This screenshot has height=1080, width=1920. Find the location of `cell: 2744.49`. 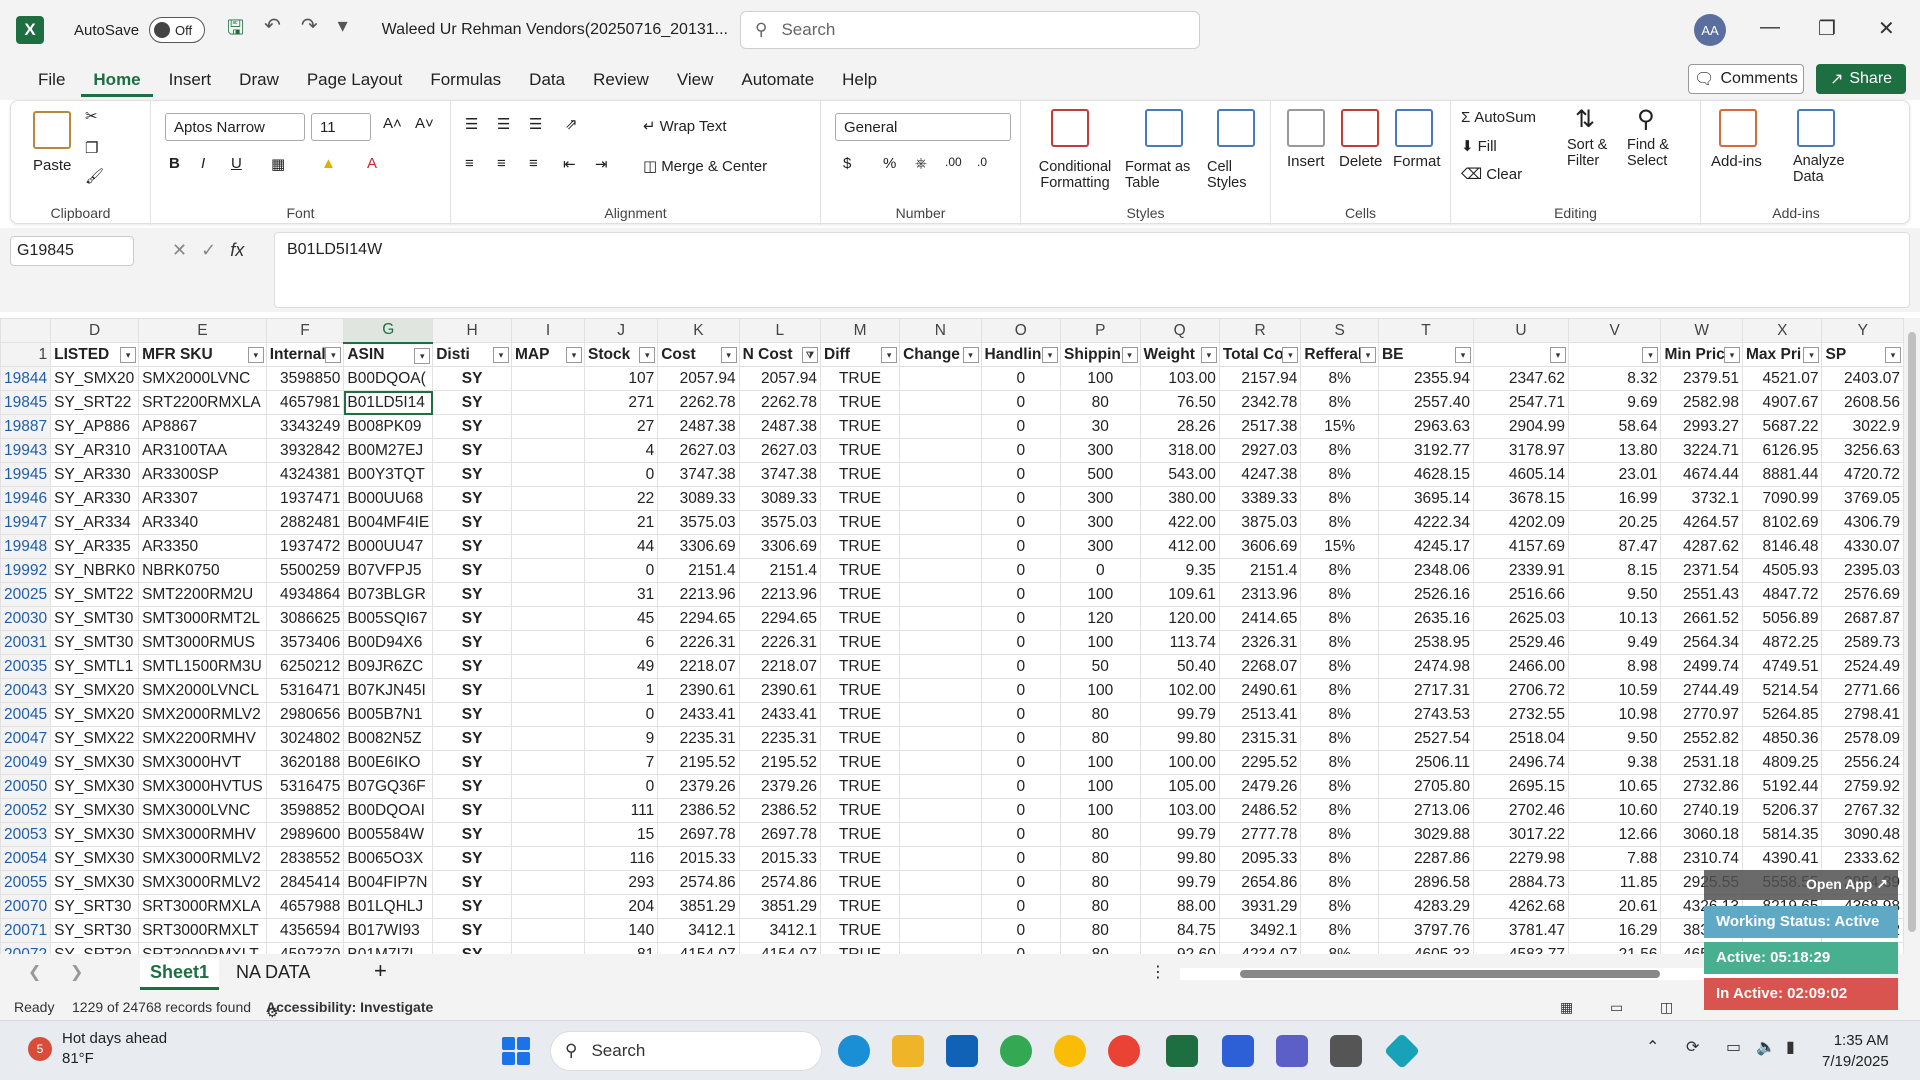

cell: 2744.49 is located at coordinates (1702, 690).